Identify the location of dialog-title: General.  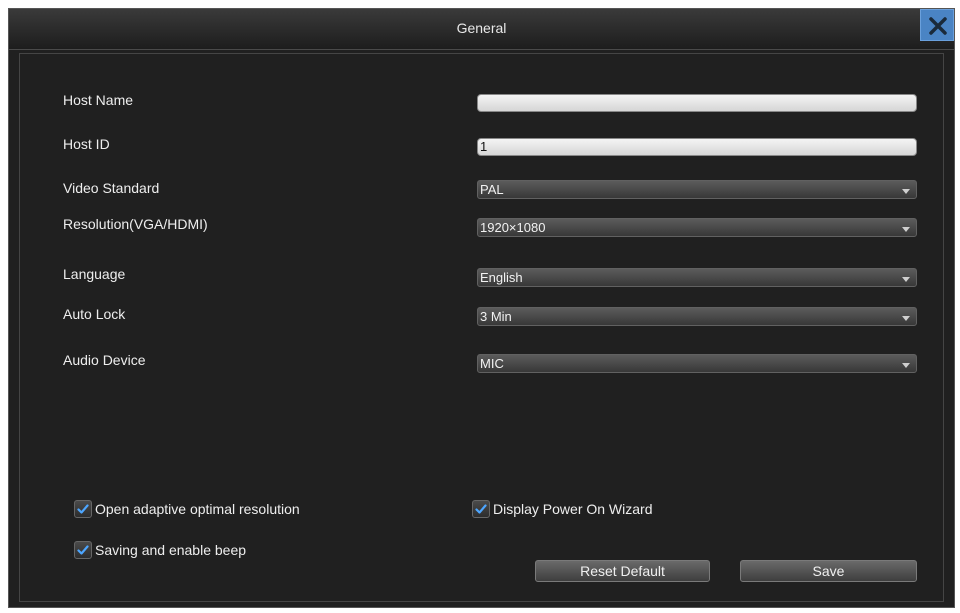
(481, 28).